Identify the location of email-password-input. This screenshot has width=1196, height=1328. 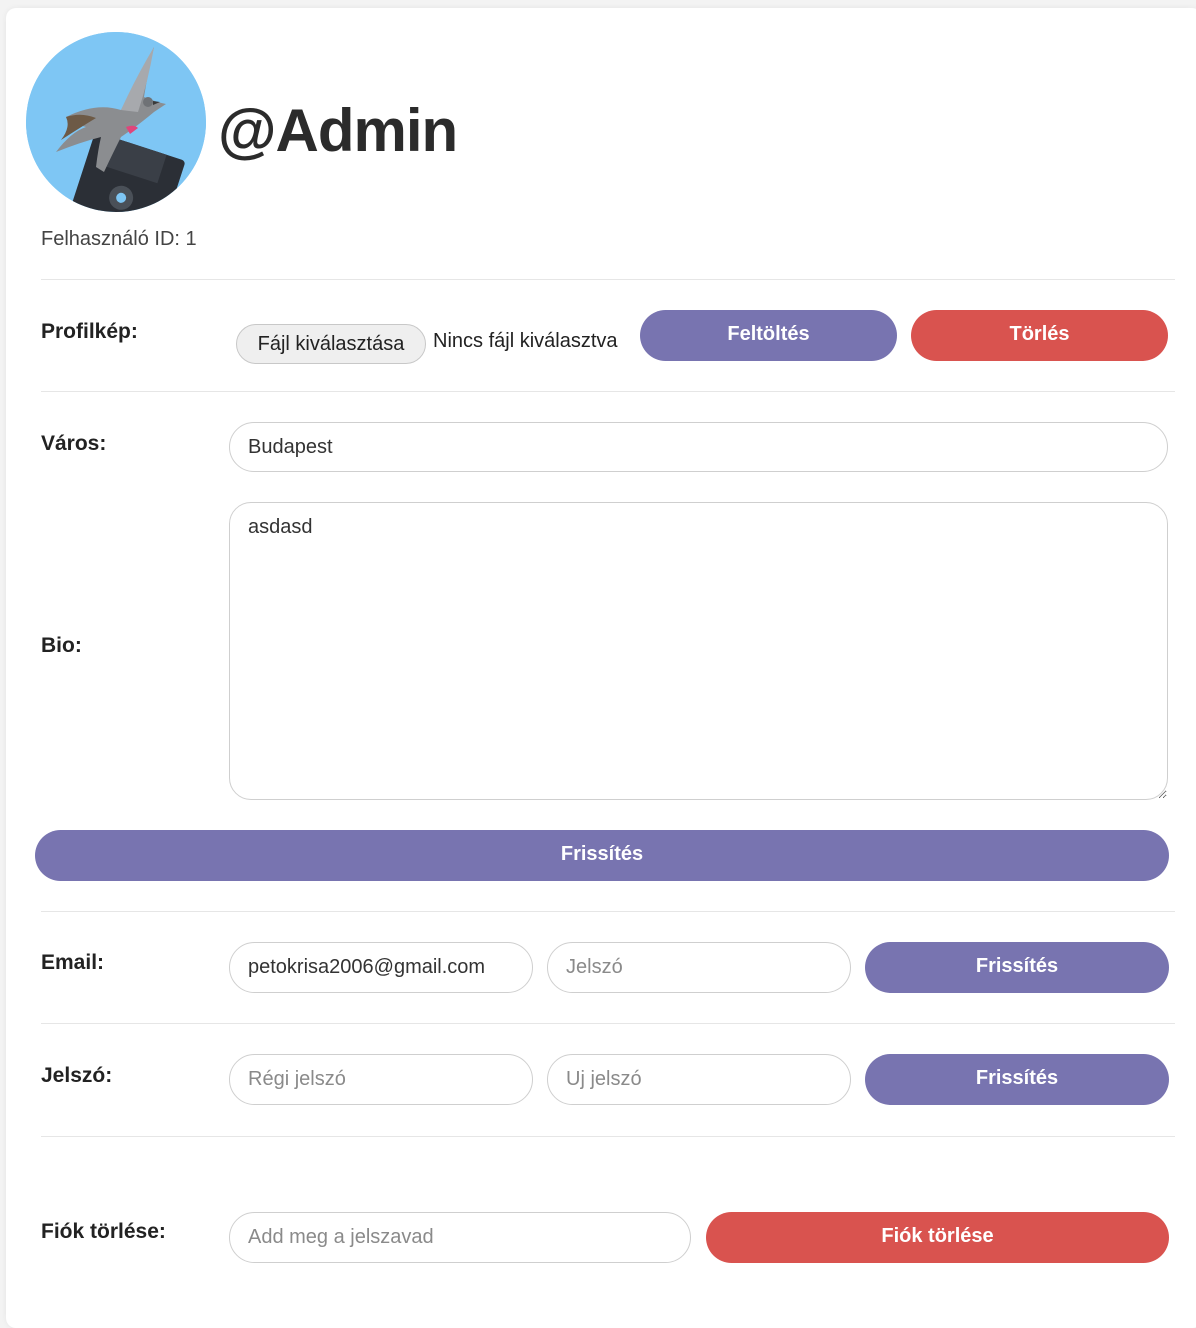
(699, 967).